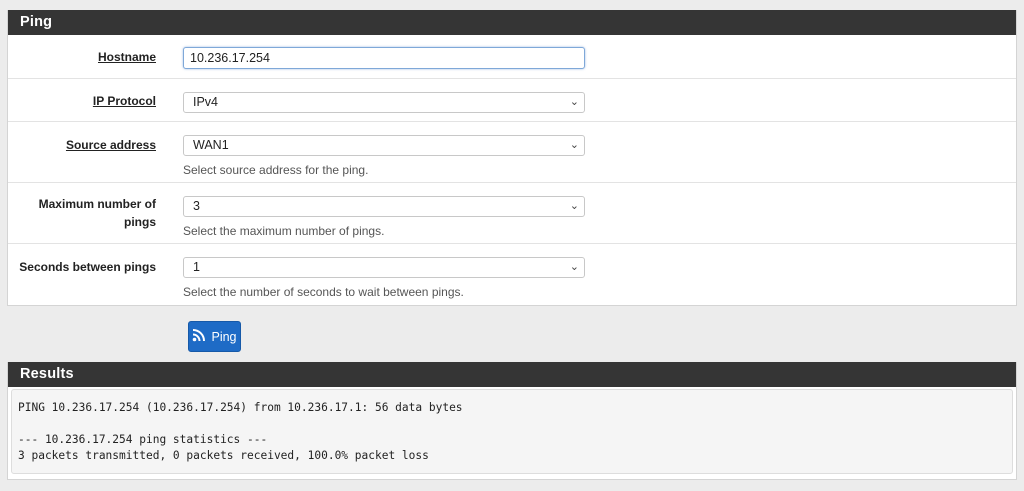  Describe the element at coordinates (87, 267) in the screenshot. I see `seconds-between-label: Seconds between pings` at that location.